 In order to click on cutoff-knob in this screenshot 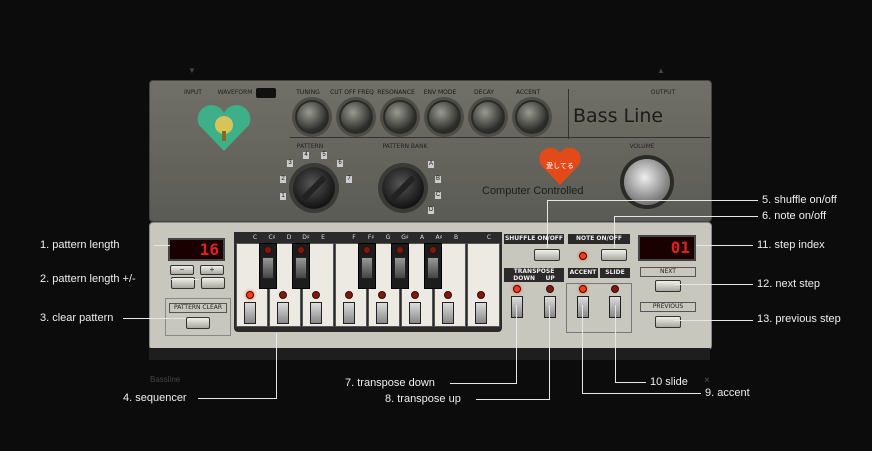, I will do `click(356, 117)`.